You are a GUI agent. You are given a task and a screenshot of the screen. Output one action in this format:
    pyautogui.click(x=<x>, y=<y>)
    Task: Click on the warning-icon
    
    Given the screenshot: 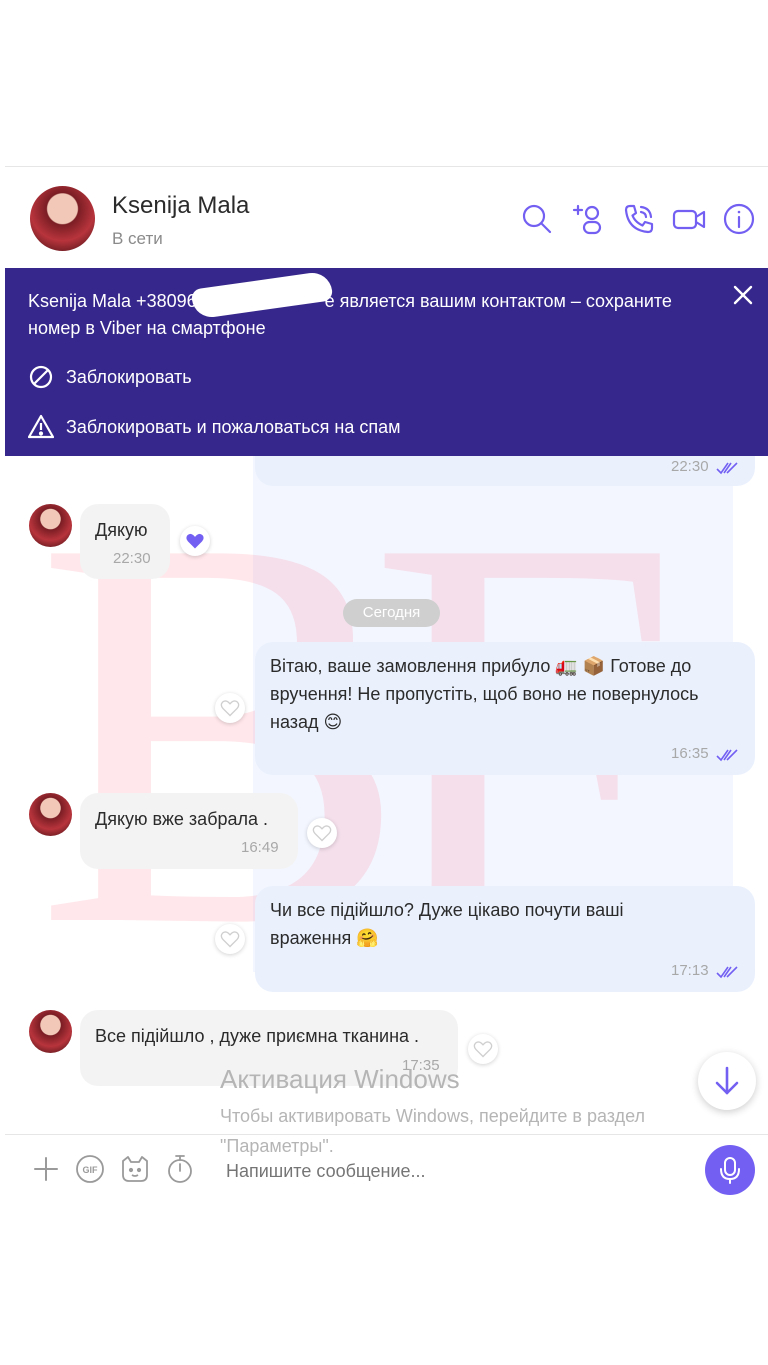 What is the action you would take?
    pyautogui.click(x=41, y=426)
    